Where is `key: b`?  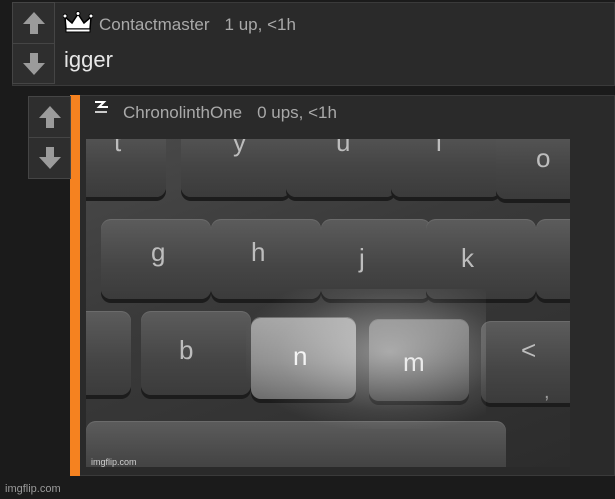
key: b is located at coordinates (196, 353).